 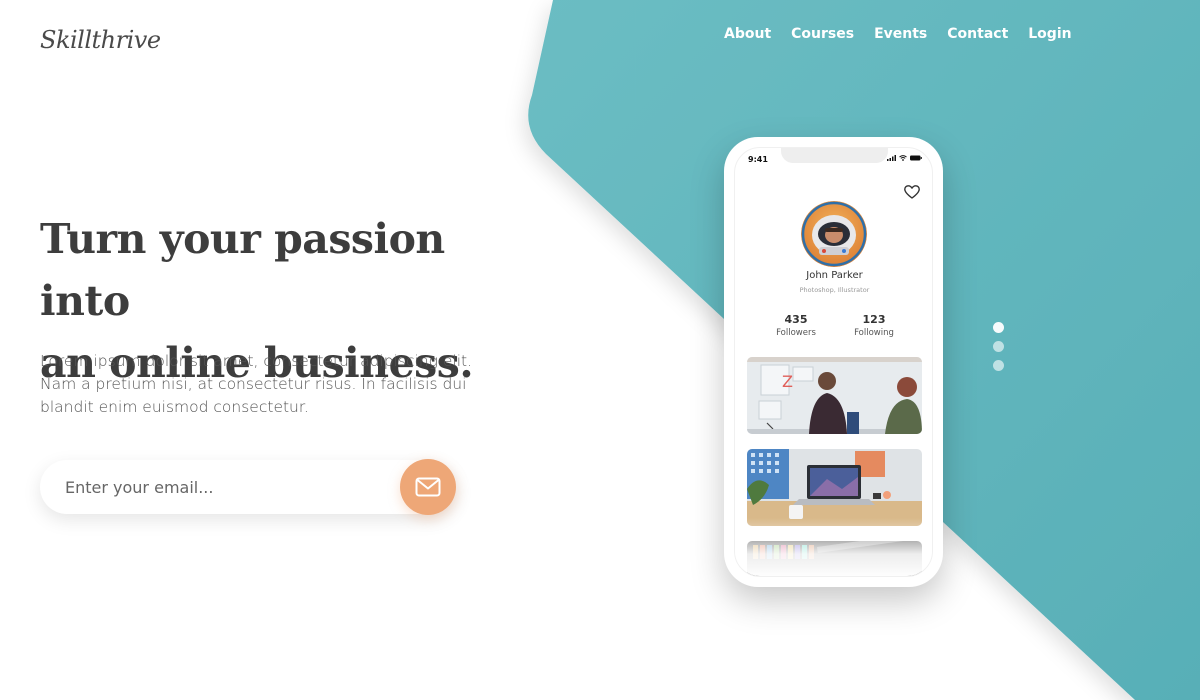 I want to click on status-icons, so click(x=904, y=158).